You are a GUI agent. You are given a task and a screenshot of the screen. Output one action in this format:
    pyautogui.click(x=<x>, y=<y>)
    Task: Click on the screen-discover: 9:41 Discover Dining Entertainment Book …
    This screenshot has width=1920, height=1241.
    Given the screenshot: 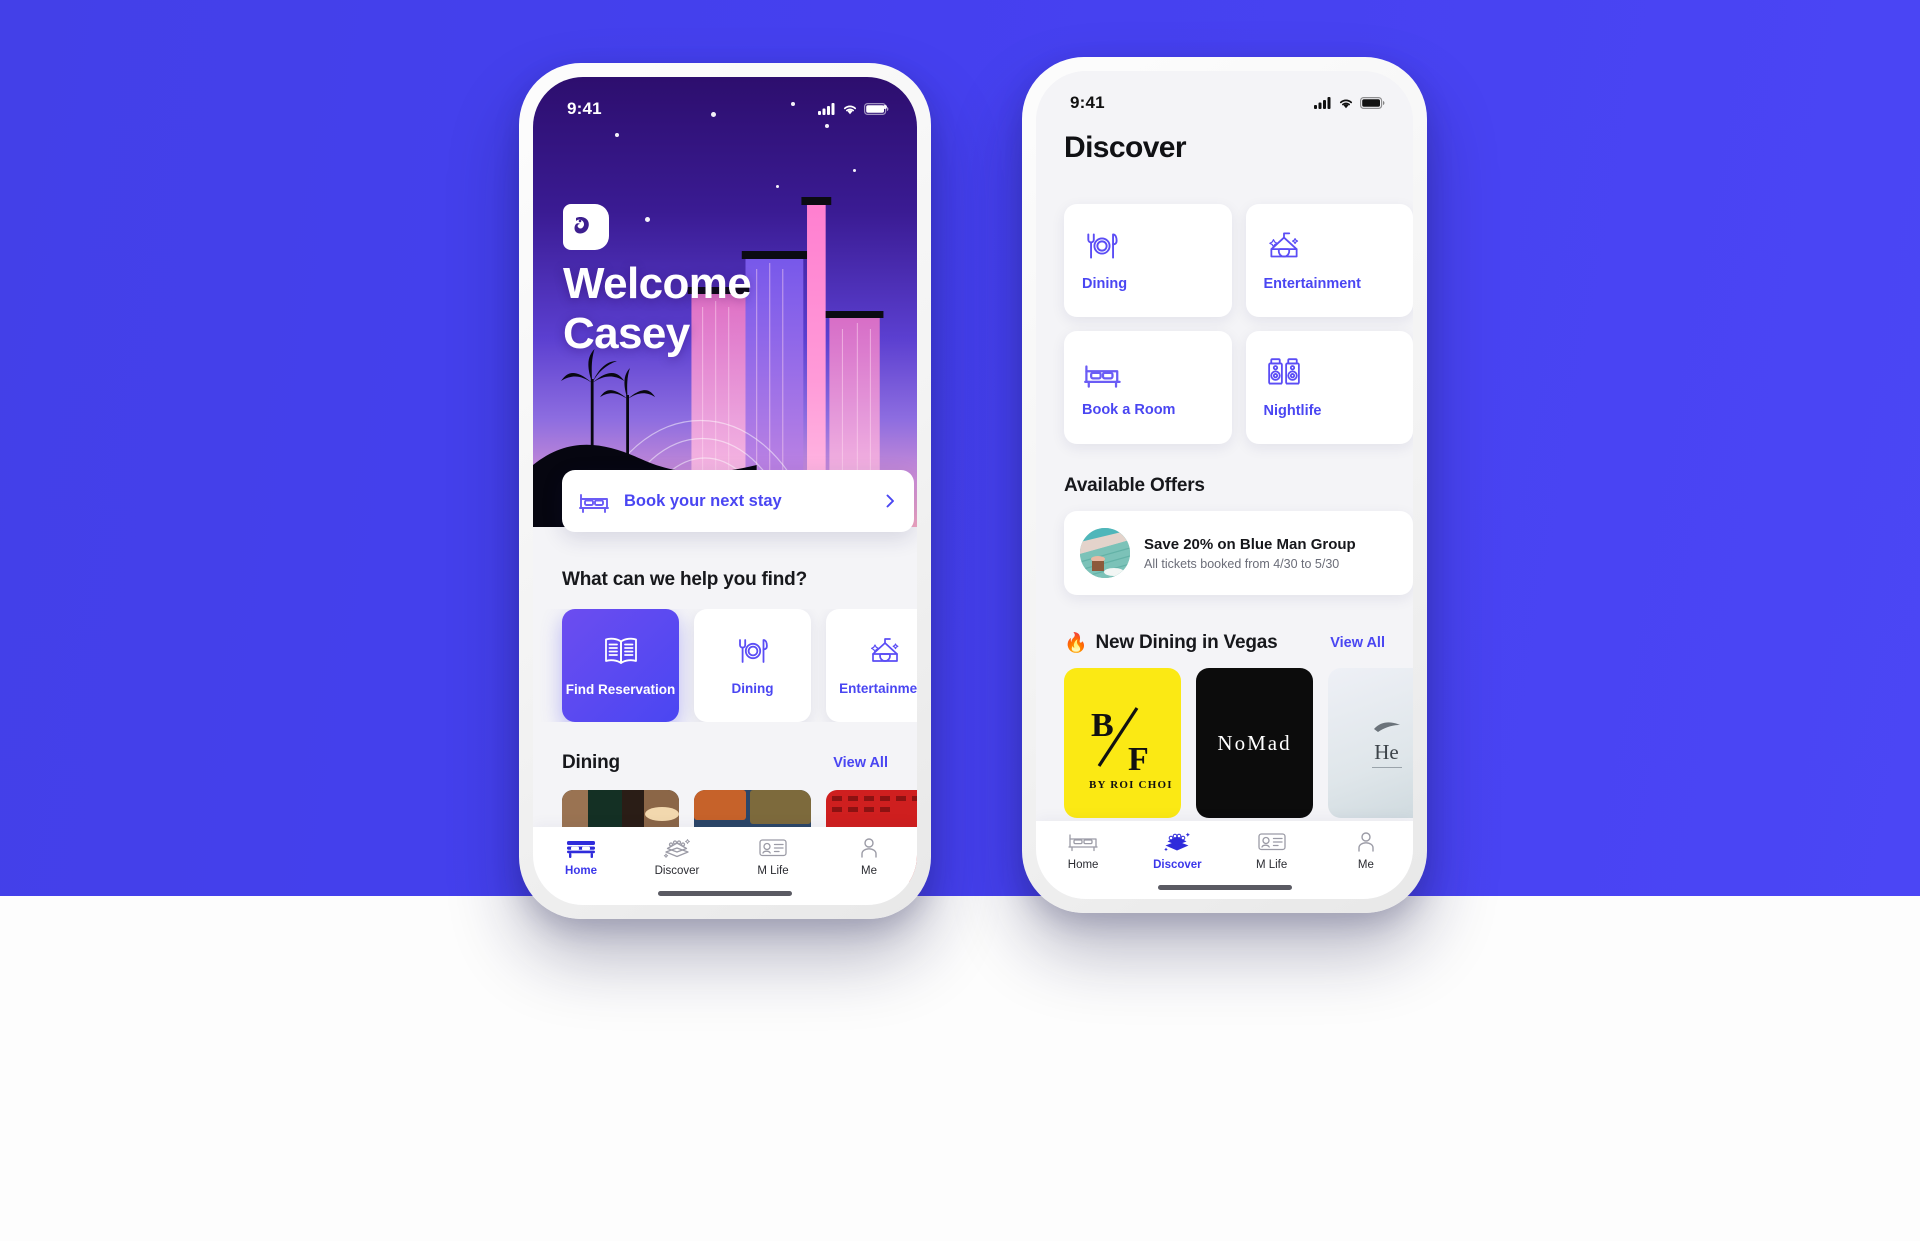 What is the action you would take?
    pyautogui.click(x=1224, y=485)
    